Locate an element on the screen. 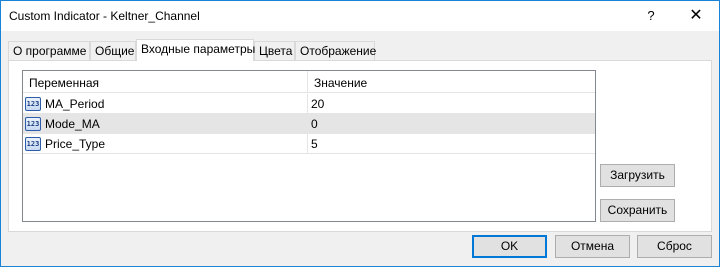  row-divider is located at coordinates (309, 153).